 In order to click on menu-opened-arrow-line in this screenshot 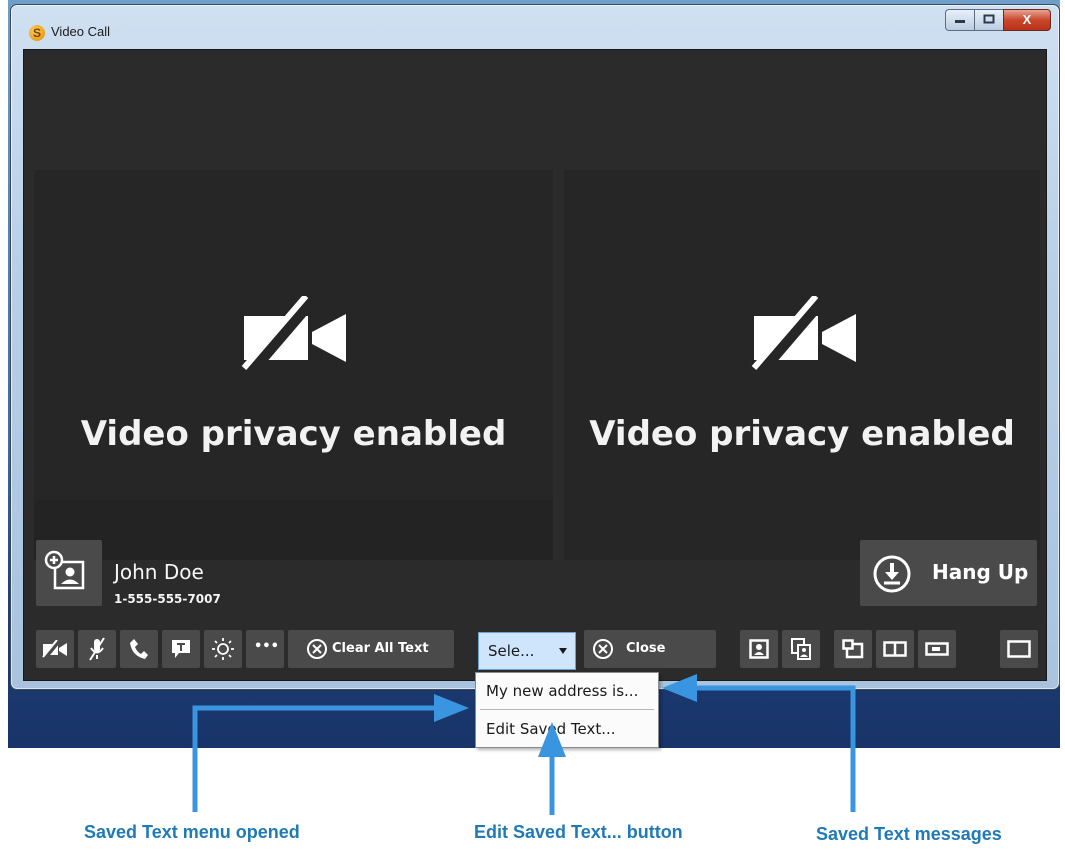, I will do `click(316, 758)`.